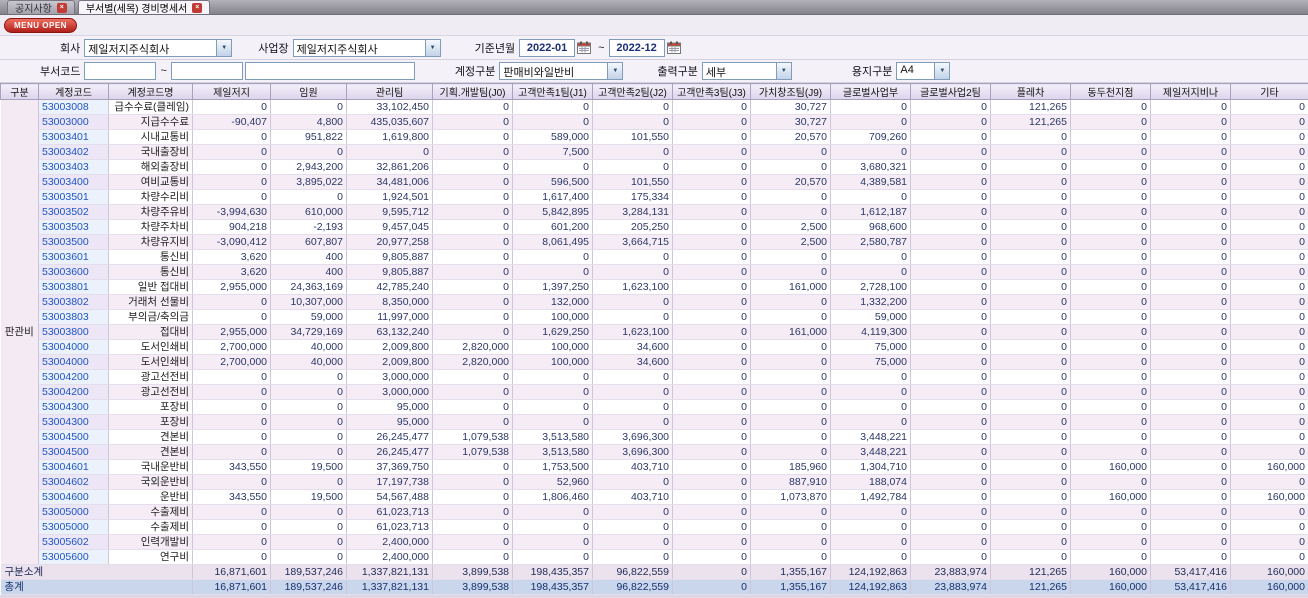 Image resolution: width=1308 pixels, height=598 pixels. What do you see at coordinates (73, 317) in the screenshot?
I see `account-code-cell: 53003803` at bounding box center [73, 317].